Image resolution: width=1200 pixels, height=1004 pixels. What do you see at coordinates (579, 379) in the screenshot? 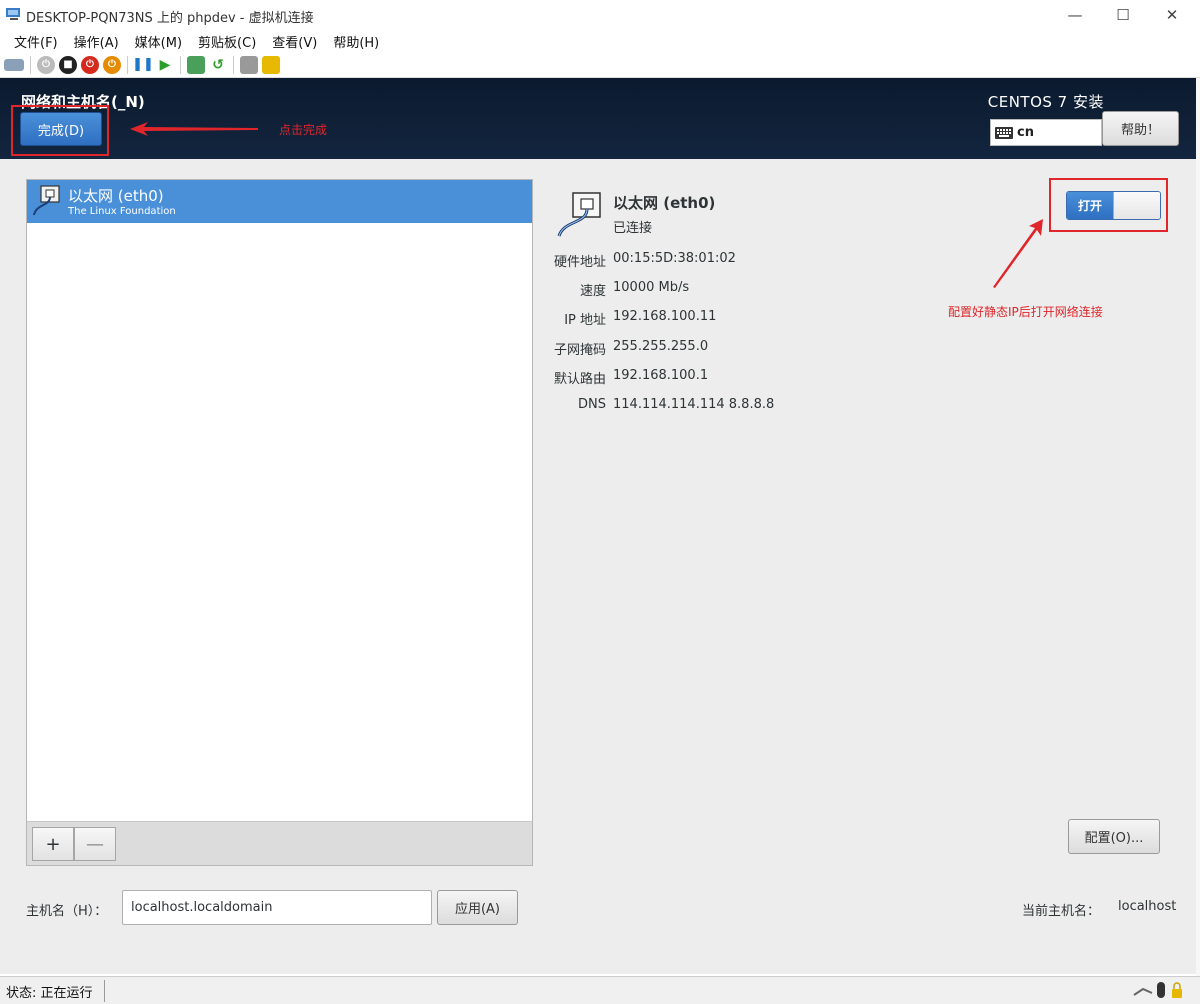
I see `default-route-label: 默认路由` at bounding box center [579, 379].